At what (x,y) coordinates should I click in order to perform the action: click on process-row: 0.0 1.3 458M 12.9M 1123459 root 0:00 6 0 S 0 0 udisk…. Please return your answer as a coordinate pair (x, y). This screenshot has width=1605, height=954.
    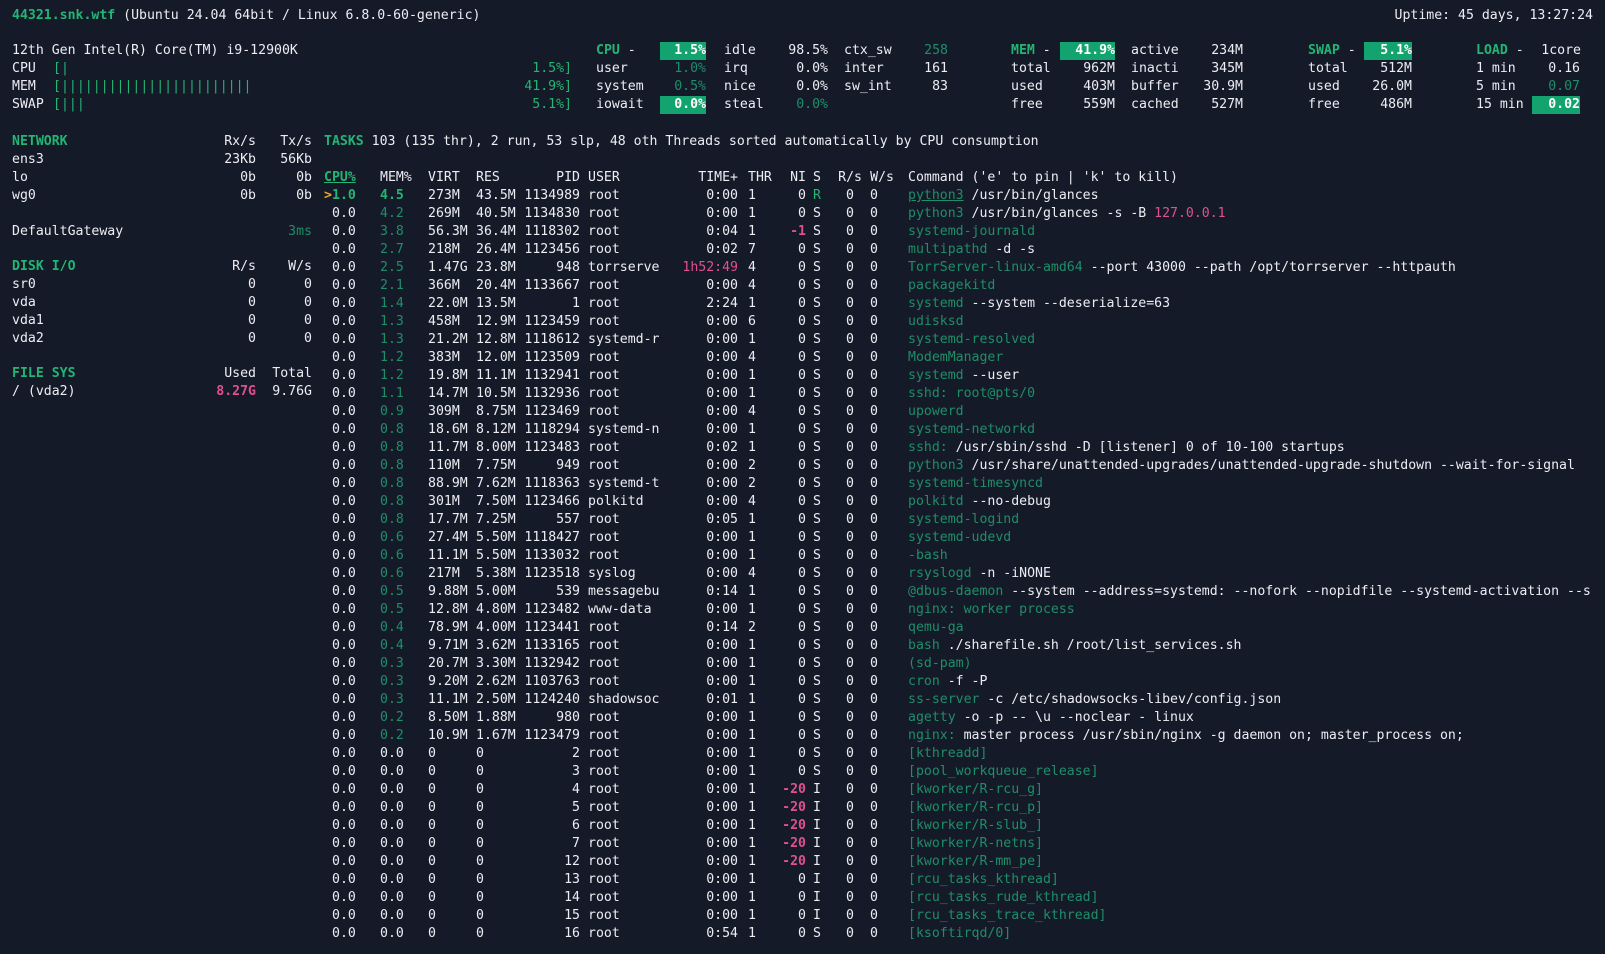
    Looking at the image, I should click on (959, 322).